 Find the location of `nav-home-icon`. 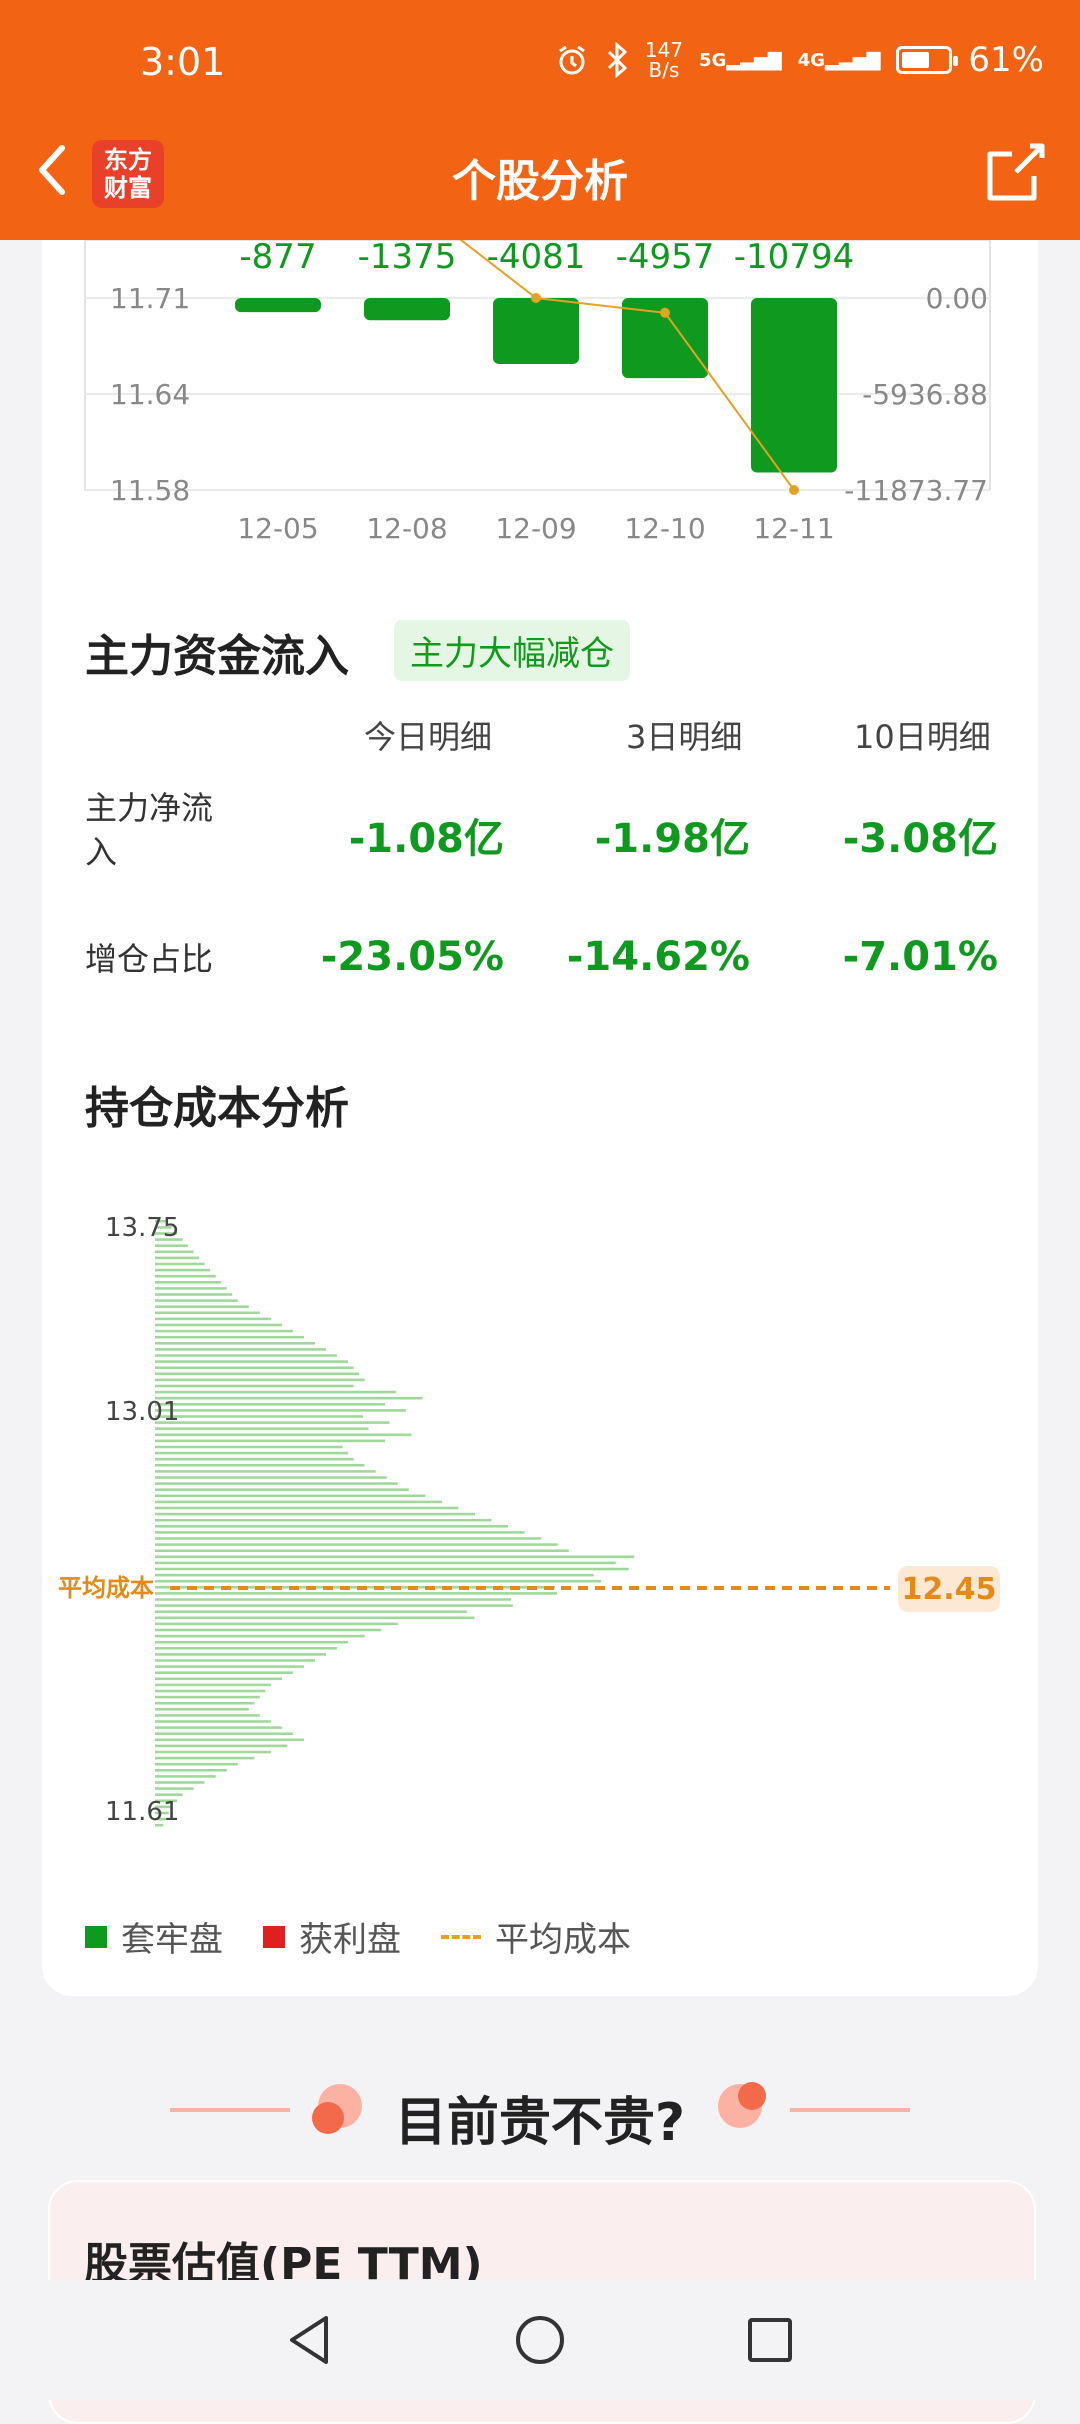

nav-home-icon is located at coordinates (540, 2340).